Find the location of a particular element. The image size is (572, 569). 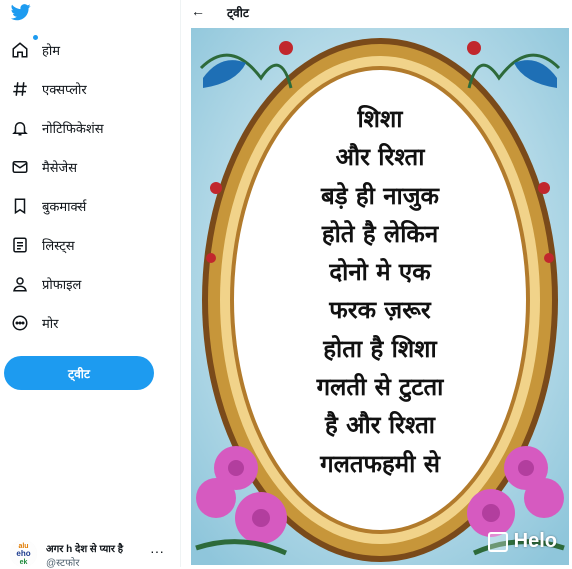

helo-watermark: Helo is located at coordinates (522, 541).